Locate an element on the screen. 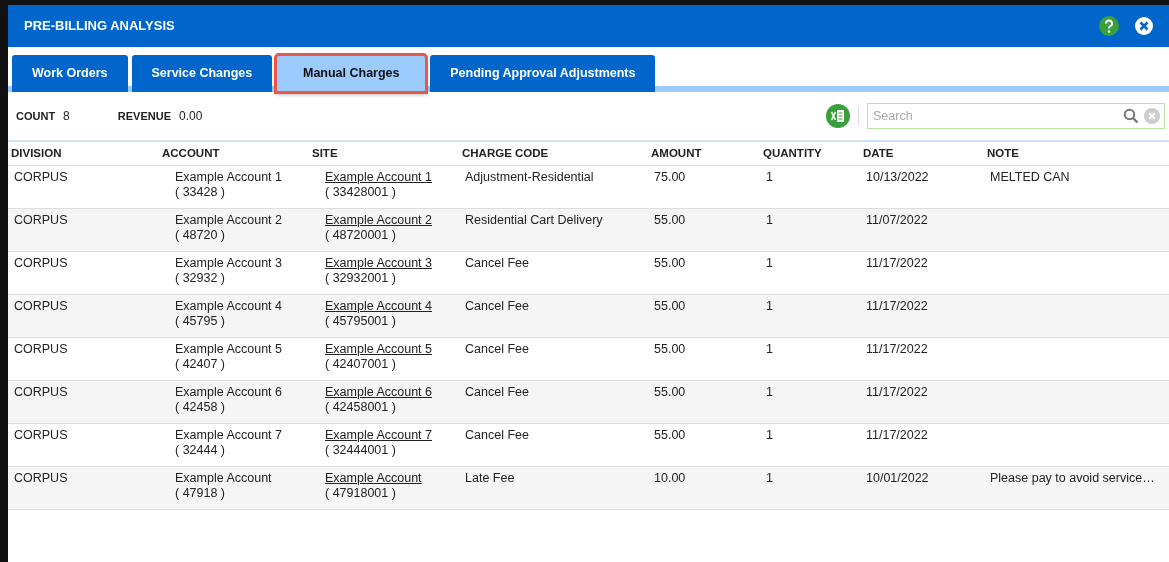 The height and width of the screenshot is (562, 1169). table-cell: Late Fee is located at coordinates (490, 478).